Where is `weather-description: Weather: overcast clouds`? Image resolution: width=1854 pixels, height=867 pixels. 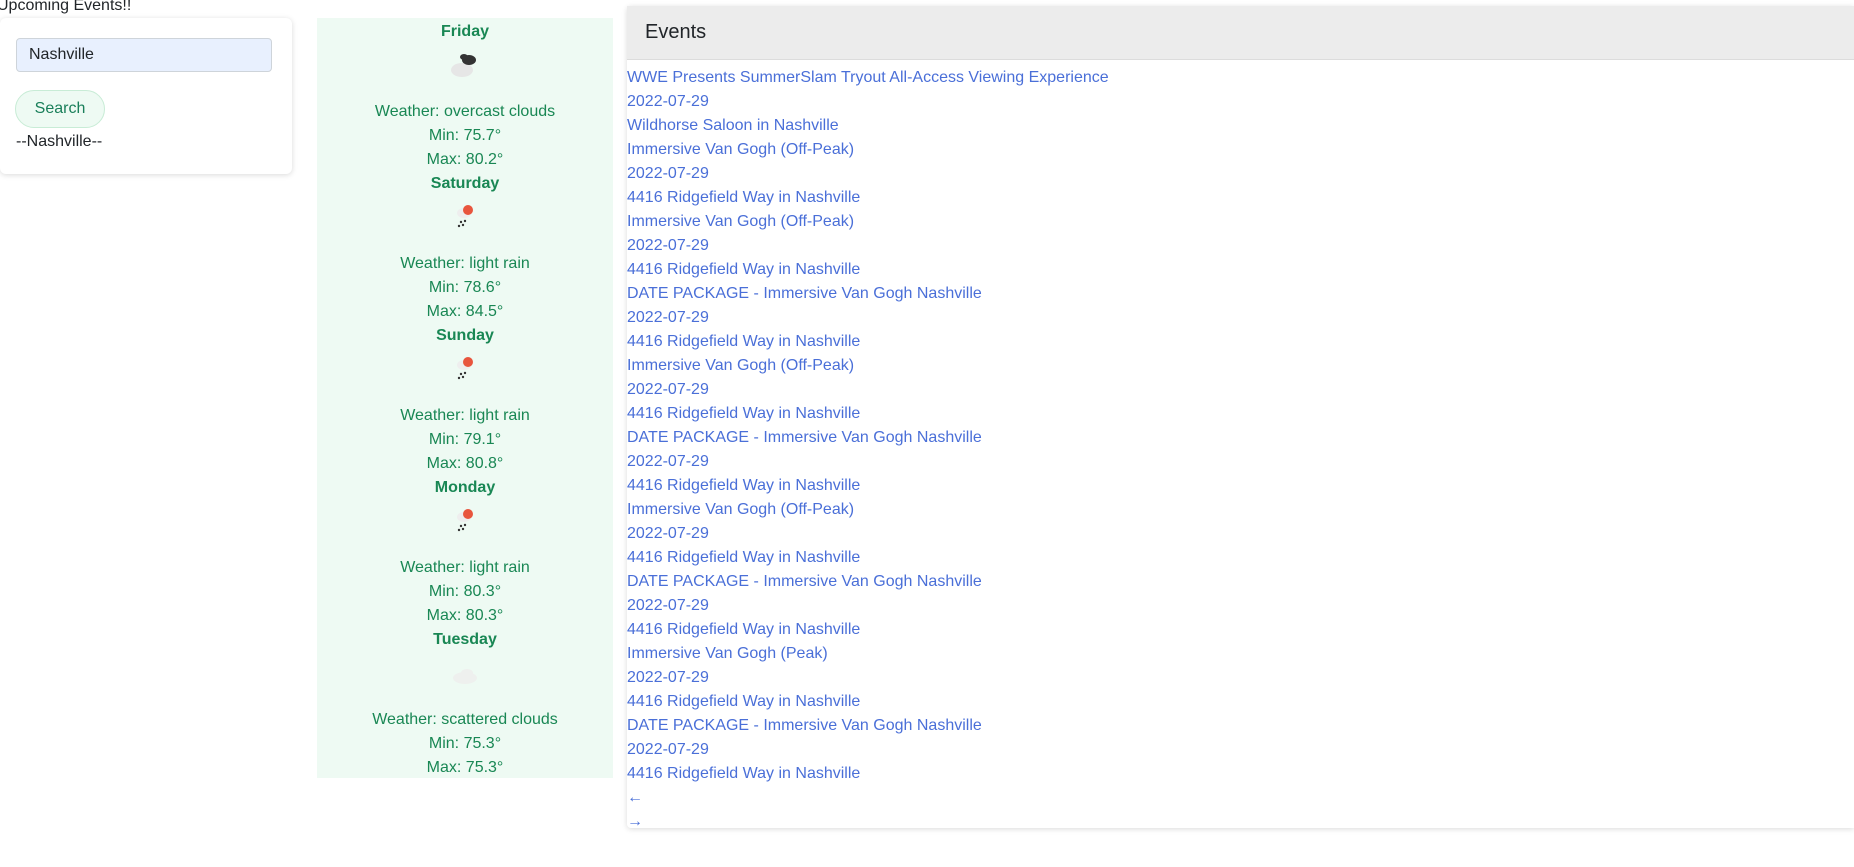 weather-description: Weather: overcast clouds is located at coordinates (465, 111).